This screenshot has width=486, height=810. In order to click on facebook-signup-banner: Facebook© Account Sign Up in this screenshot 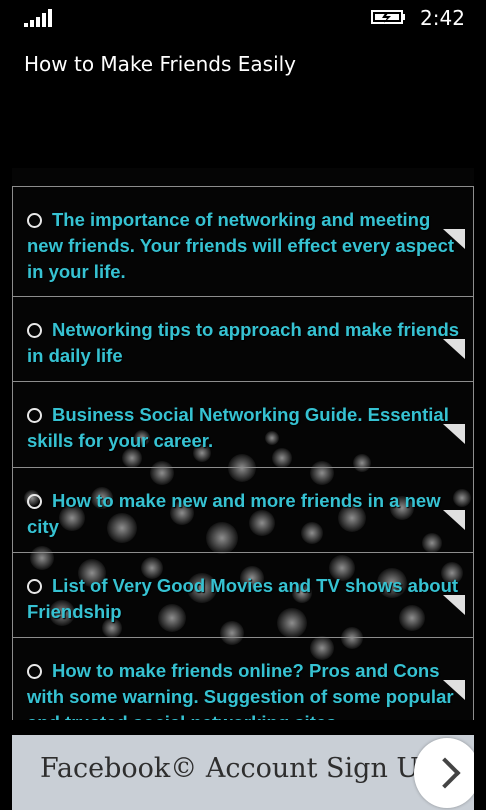, I will do `click(243, 772)`.